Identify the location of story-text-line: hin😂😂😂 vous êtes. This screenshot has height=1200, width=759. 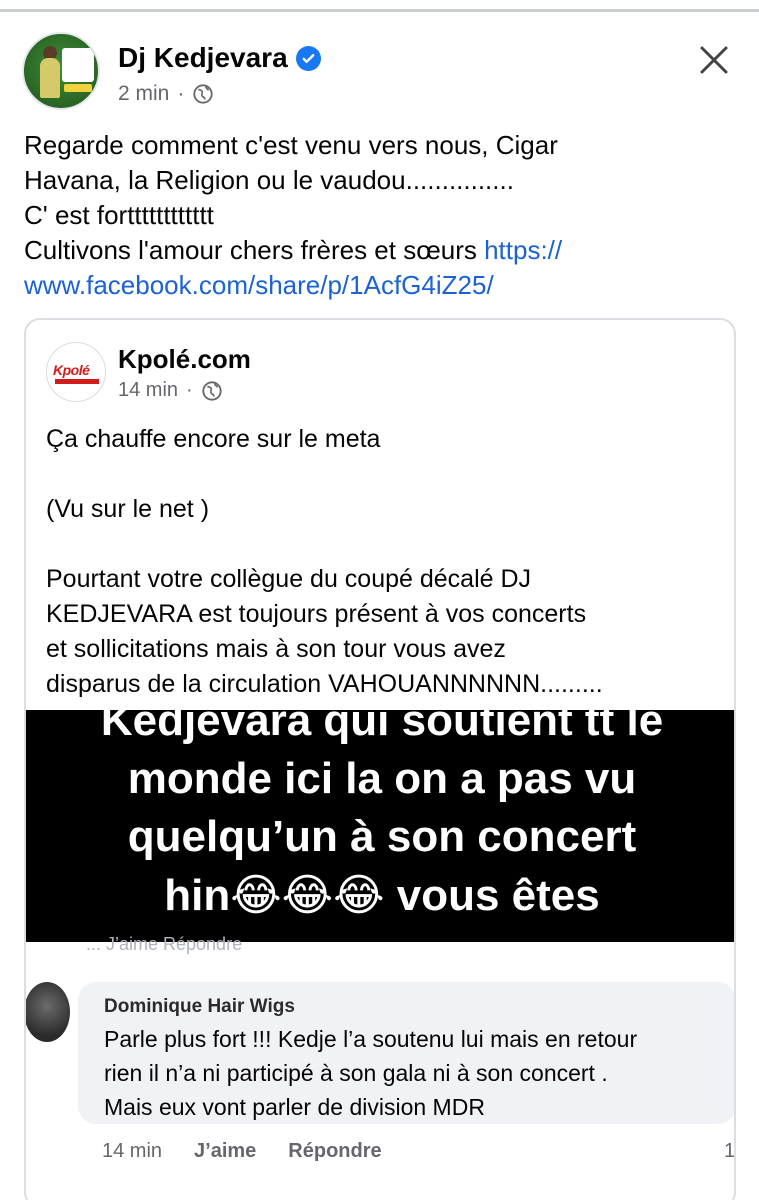
(382, 895).